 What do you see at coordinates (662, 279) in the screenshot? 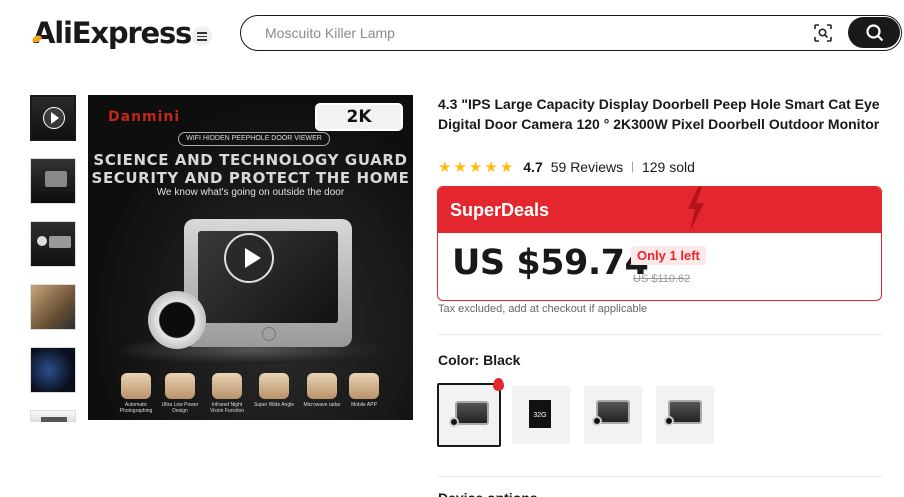
I see `original-price: US $110.62` at bounding box center [662, 279].